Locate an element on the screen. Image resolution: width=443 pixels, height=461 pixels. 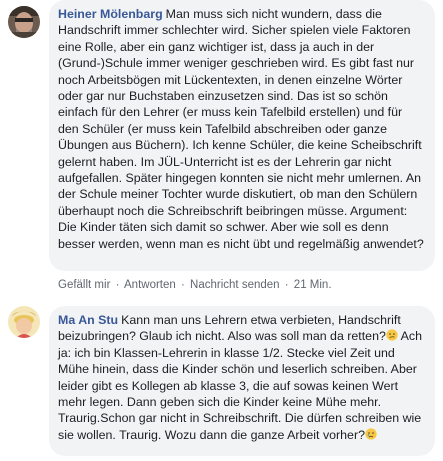
comment-author: Heiner Mölenbarg is located at coordinates (110, 14).